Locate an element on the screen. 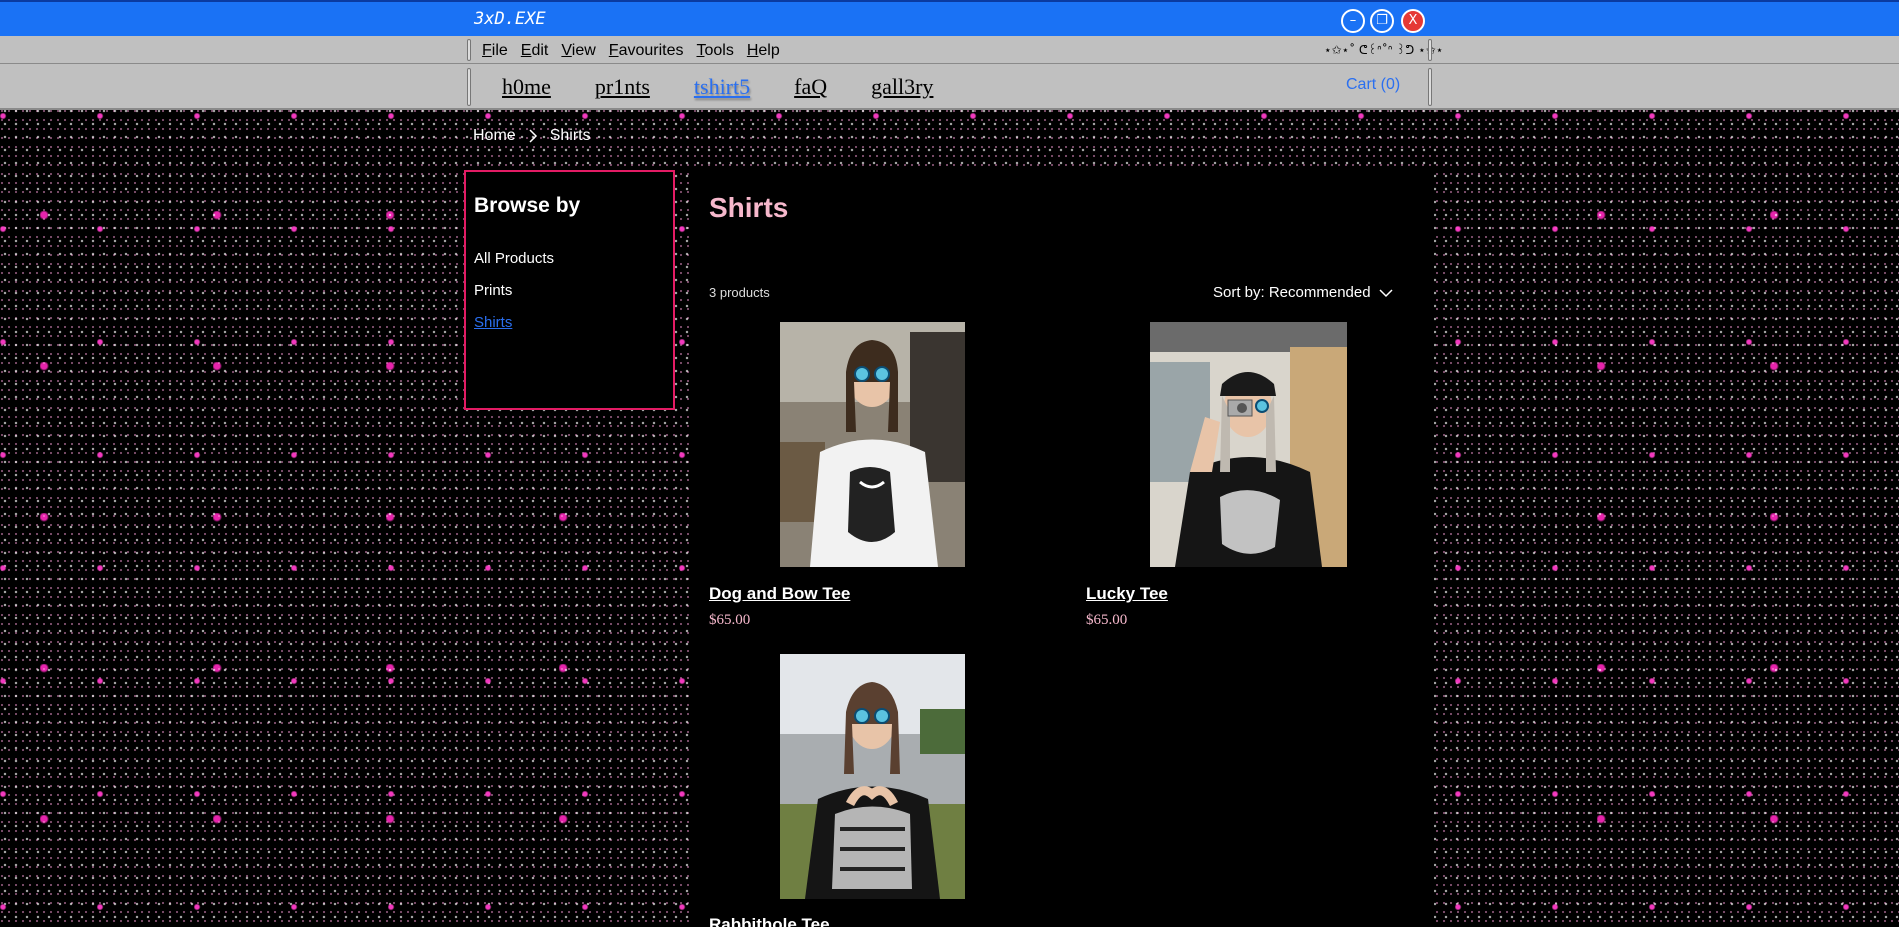 The height and width of the screenshot is (927, 1899). app-title: 3xD.EXE is located at coordinates (510, 19).